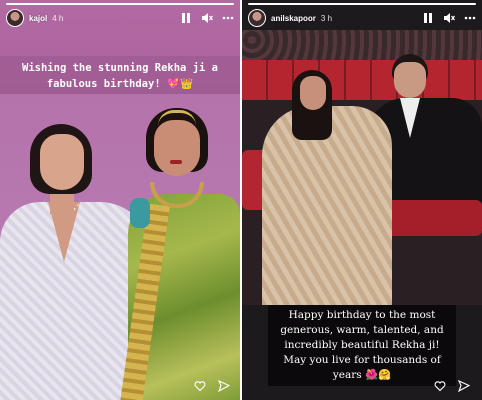 This screenshot has height=400, width=482. What do you see at coordinates (362, 18) in the screenshot?
I see `story-header: anilskapoor 3 h` at bounding box center [362, 18].